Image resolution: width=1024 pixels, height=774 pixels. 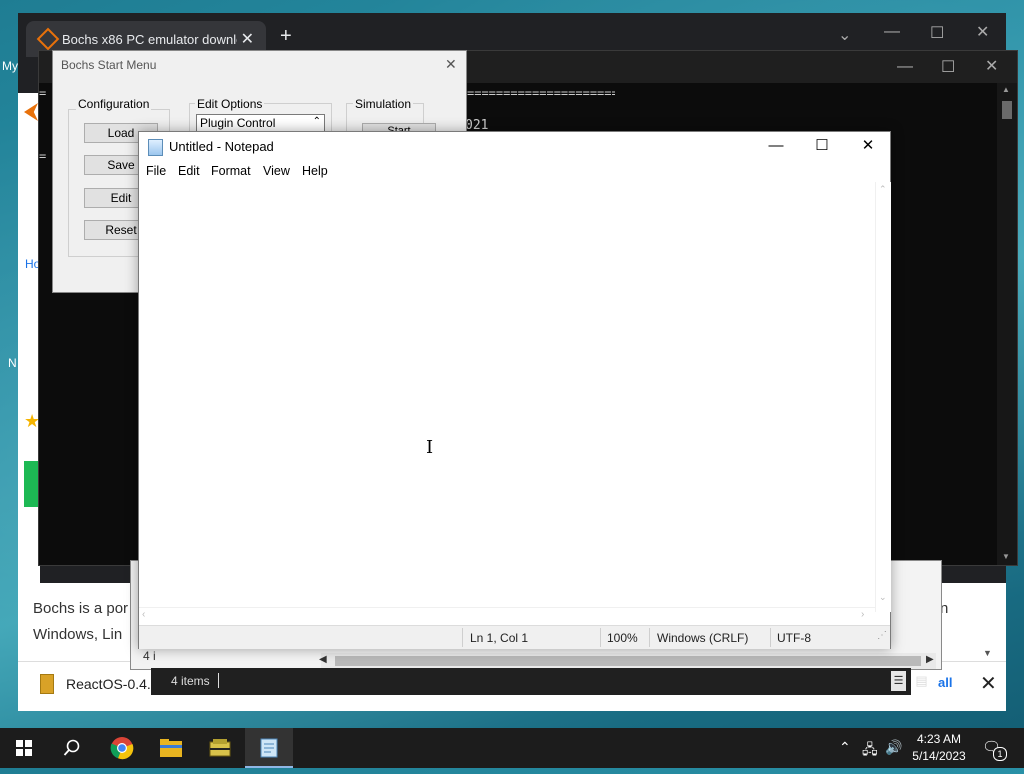 I want to click on browser-maximize-button: ☐, so click(x=937, y=33).